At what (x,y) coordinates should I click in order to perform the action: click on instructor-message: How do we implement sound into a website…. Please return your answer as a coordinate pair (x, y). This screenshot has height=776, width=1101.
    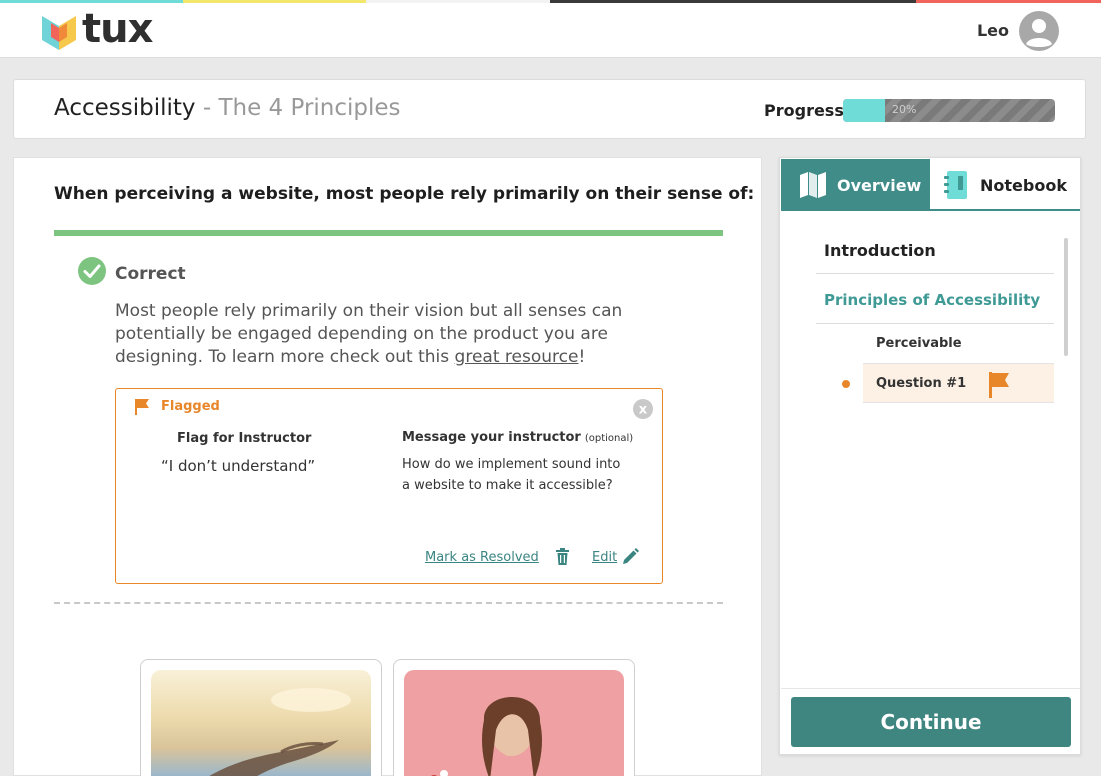
    Looking at the image, I should click on (511, 475).